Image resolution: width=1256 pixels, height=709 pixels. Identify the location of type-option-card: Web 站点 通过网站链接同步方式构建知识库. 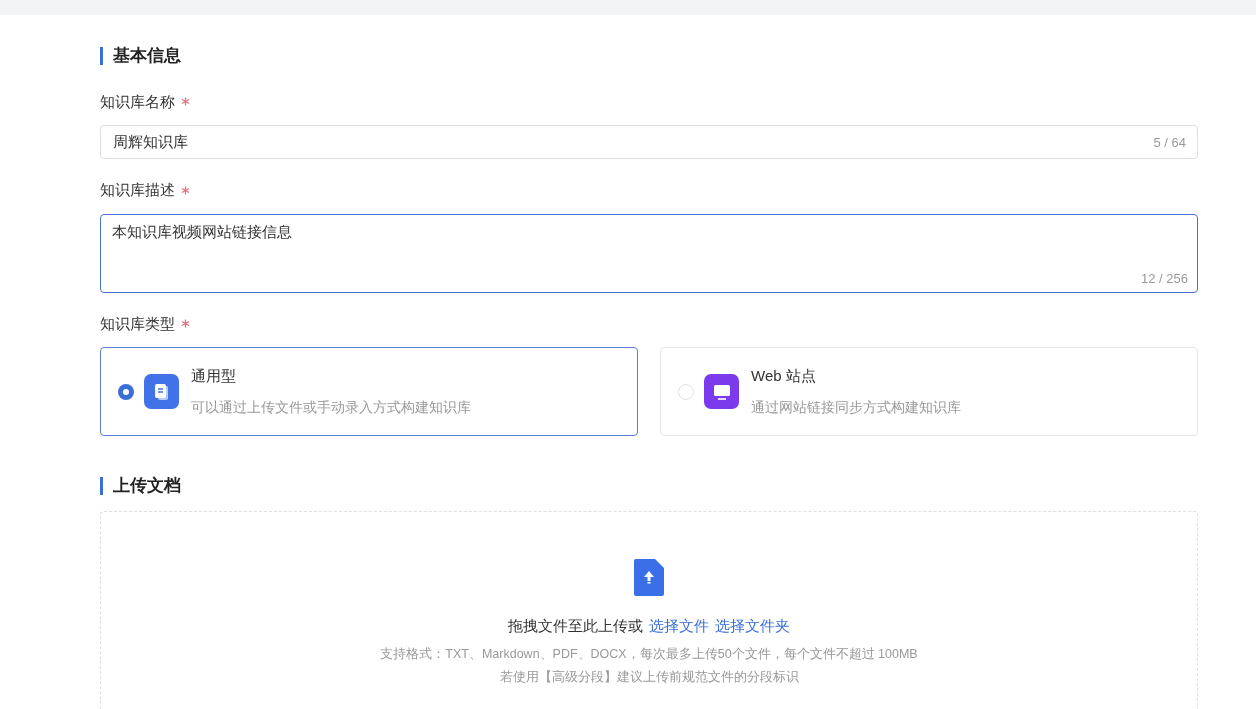
(929, 391).